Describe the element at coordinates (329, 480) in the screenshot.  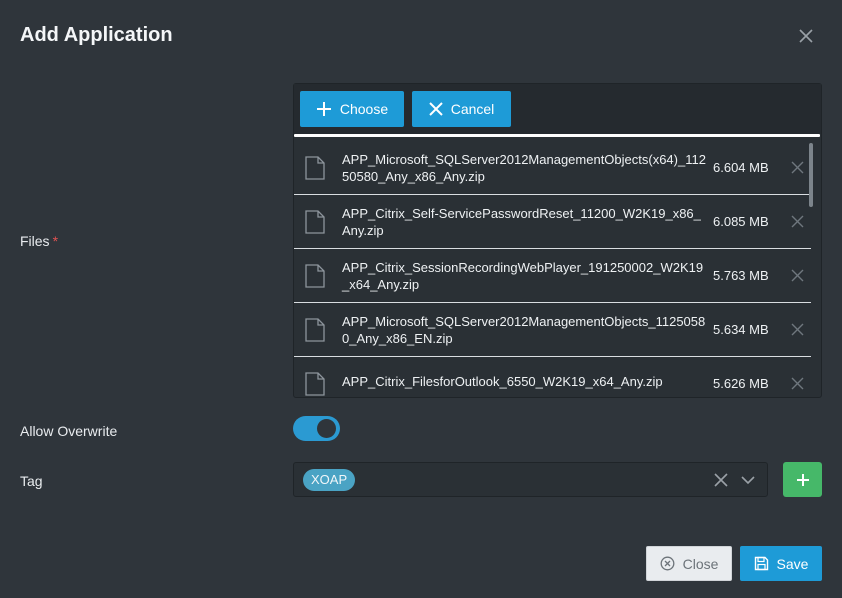
I see `tag-chip: XOAP` at that location.